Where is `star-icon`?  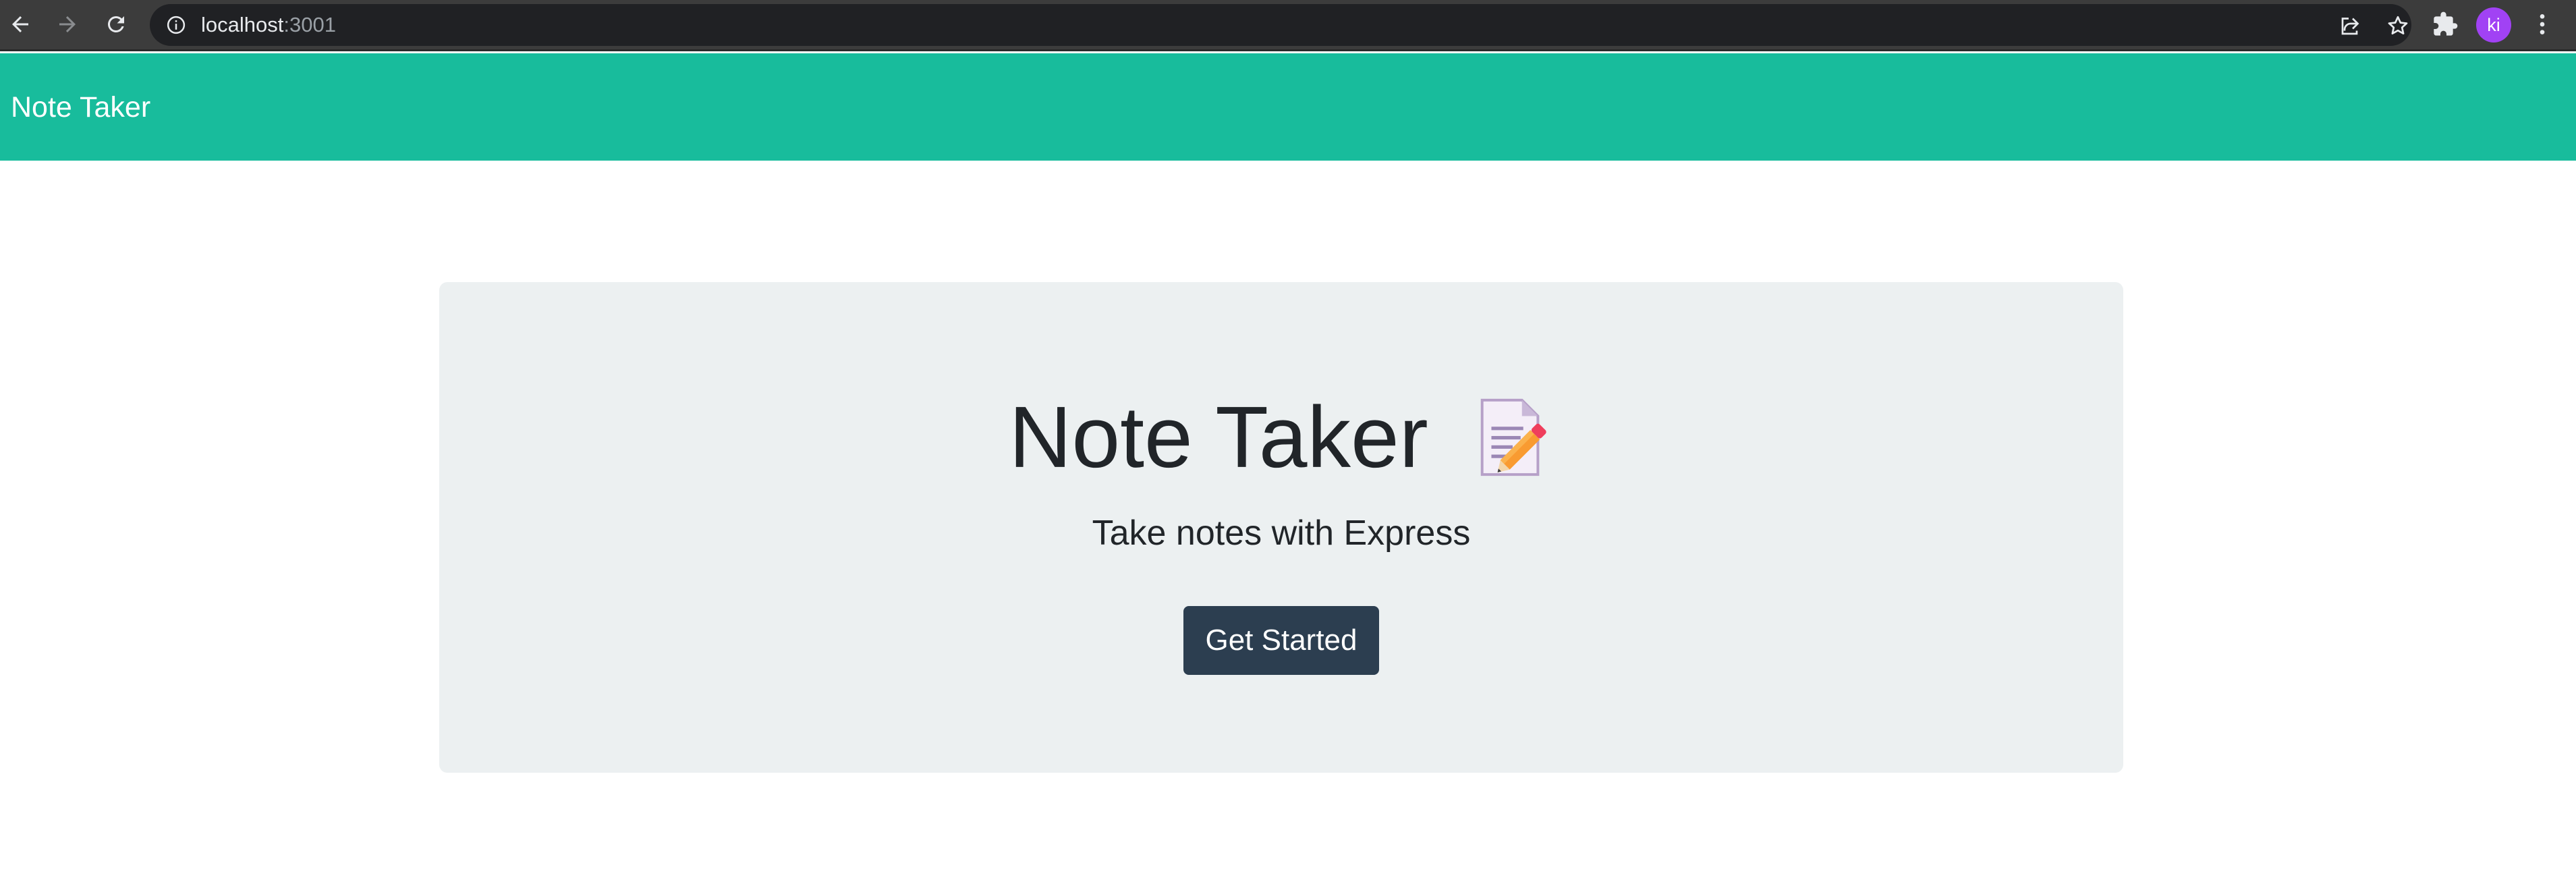
star-icon is located at coordinates (2398, 25).